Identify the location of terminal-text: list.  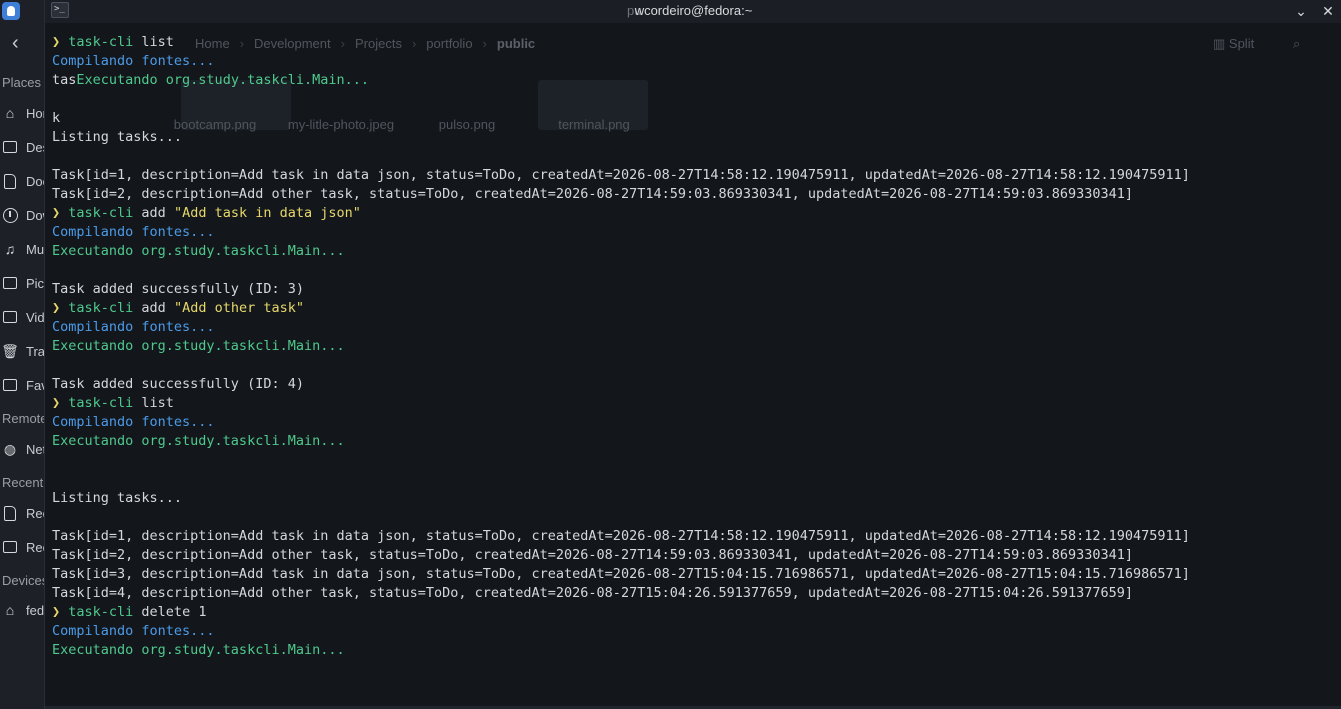
(153, 403).